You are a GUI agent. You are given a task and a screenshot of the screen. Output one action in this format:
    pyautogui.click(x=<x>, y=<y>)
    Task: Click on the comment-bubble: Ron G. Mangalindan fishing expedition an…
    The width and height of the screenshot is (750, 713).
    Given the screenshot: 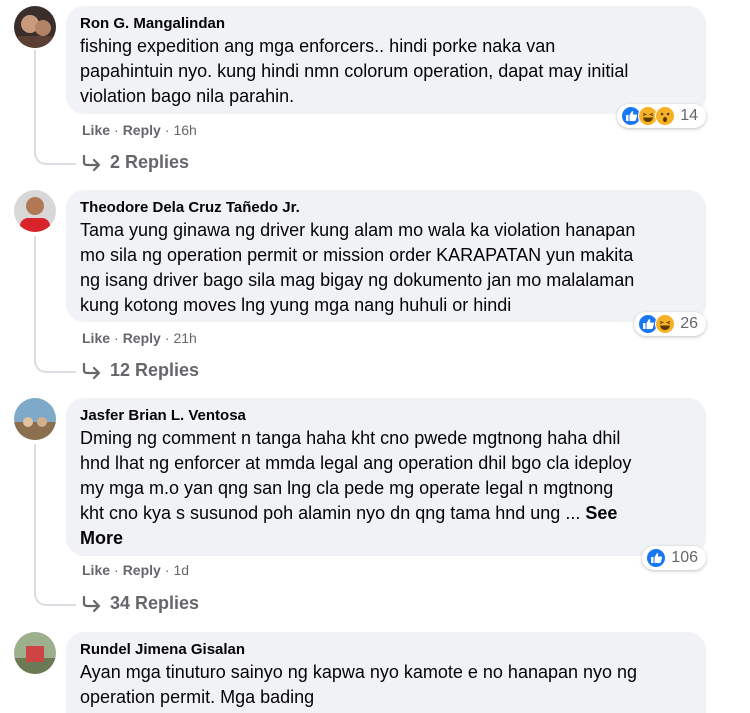 What is the action you would take?
    pyautogui.click(x=386, y=67)
    